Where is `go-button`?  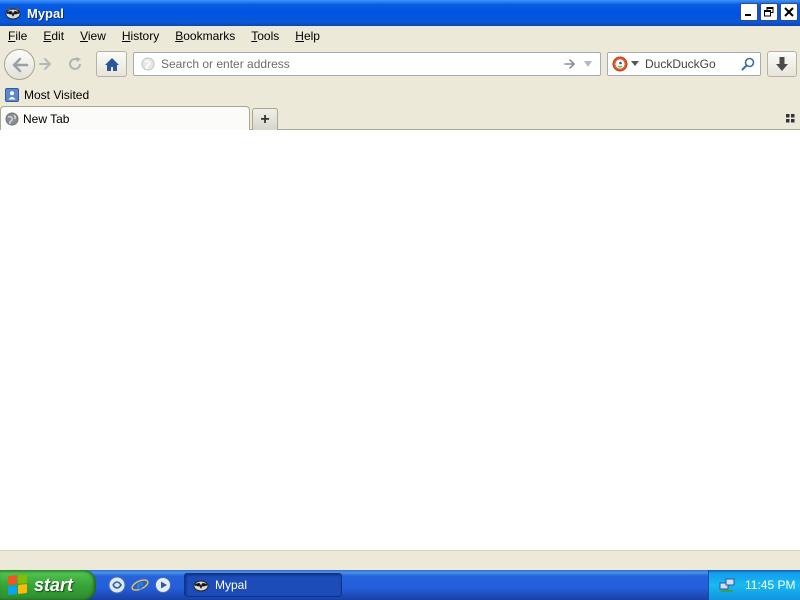
go-button is located at coordinates (570, 64).